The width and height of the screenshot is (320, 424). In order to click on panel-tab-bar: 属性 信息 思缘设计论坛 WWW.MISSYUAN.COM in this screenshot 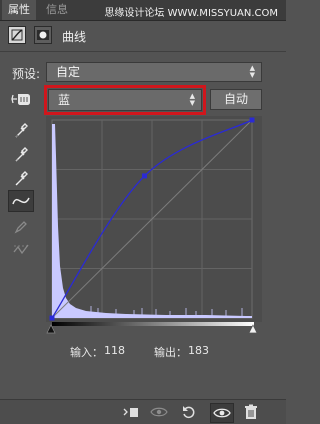, I will do `click(143, 10)`.